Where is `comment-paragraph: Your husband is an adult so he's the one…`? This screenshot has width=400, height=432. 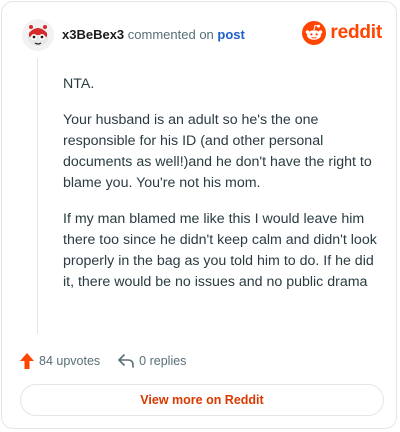 comment-paragraph: Your husband is an adult so he's the one… is located at coordinates (217, 151).